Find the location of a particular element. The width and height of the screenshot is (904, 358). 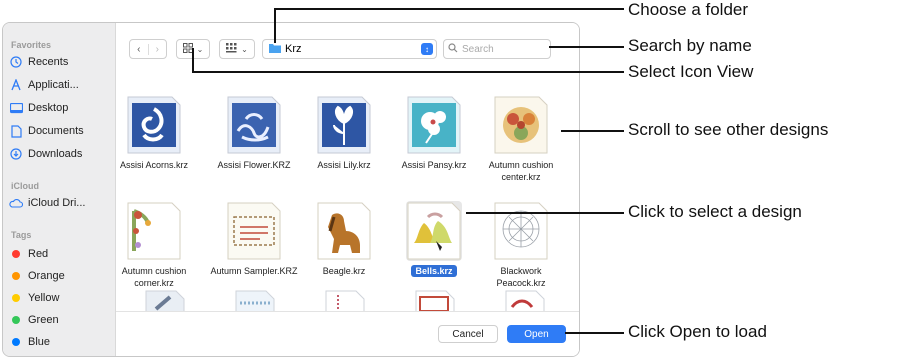

file-item: Beagle.krz is located at coordinates (344, 239).